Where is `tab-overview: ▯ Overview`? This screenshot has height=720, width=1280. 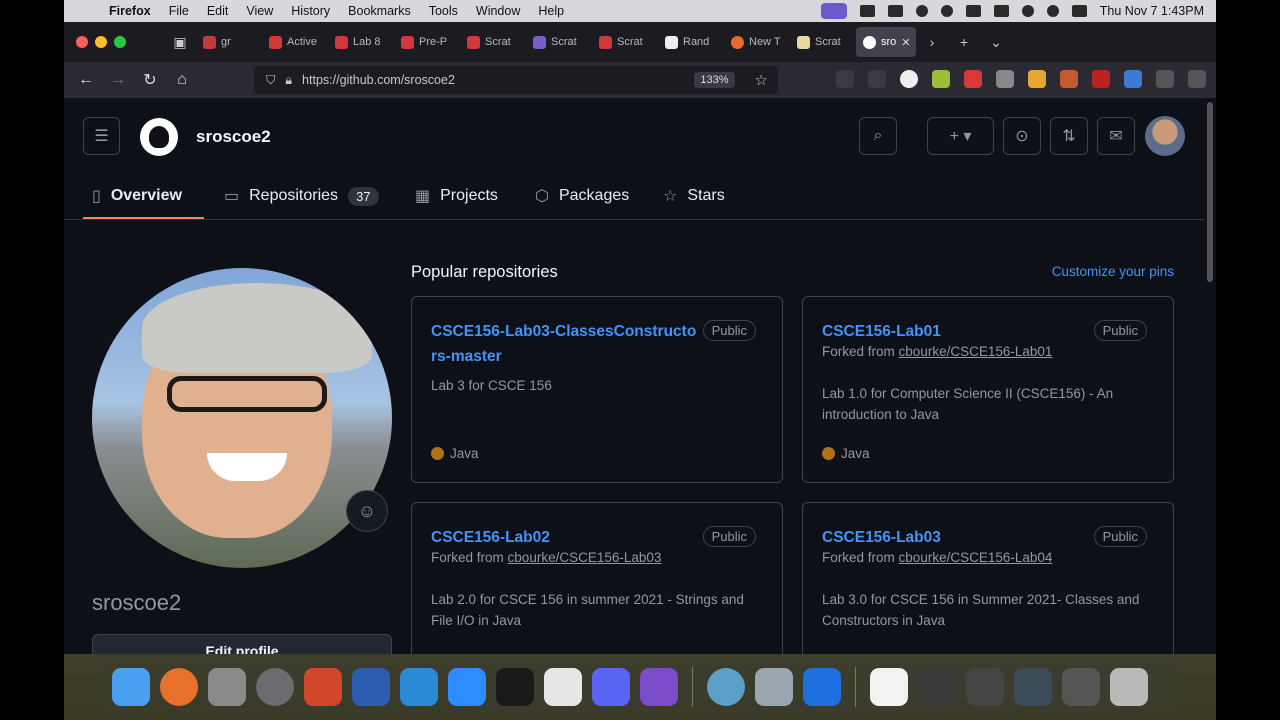 tab-overview: ▯ Overview is located at coordinates (137, 196).